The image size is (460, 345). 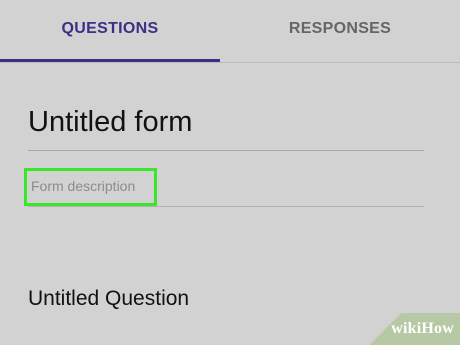 What do you see at coordinates (108, 299) in the screenshot?
I see `question-title-field: Untitled Question` at bounding box center [108, 299].